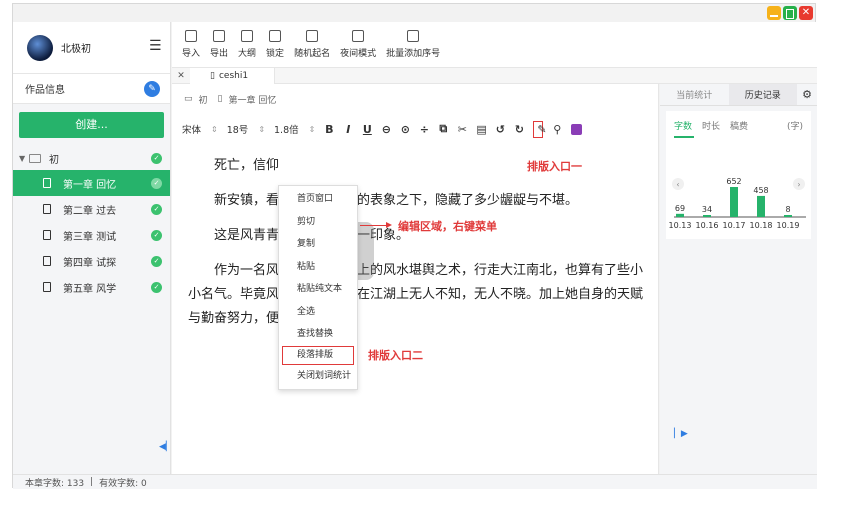  What do you see at coordinates (348, 129) in the screenshot?
I see `italic-icon: I` at bounding box center [348, 129].